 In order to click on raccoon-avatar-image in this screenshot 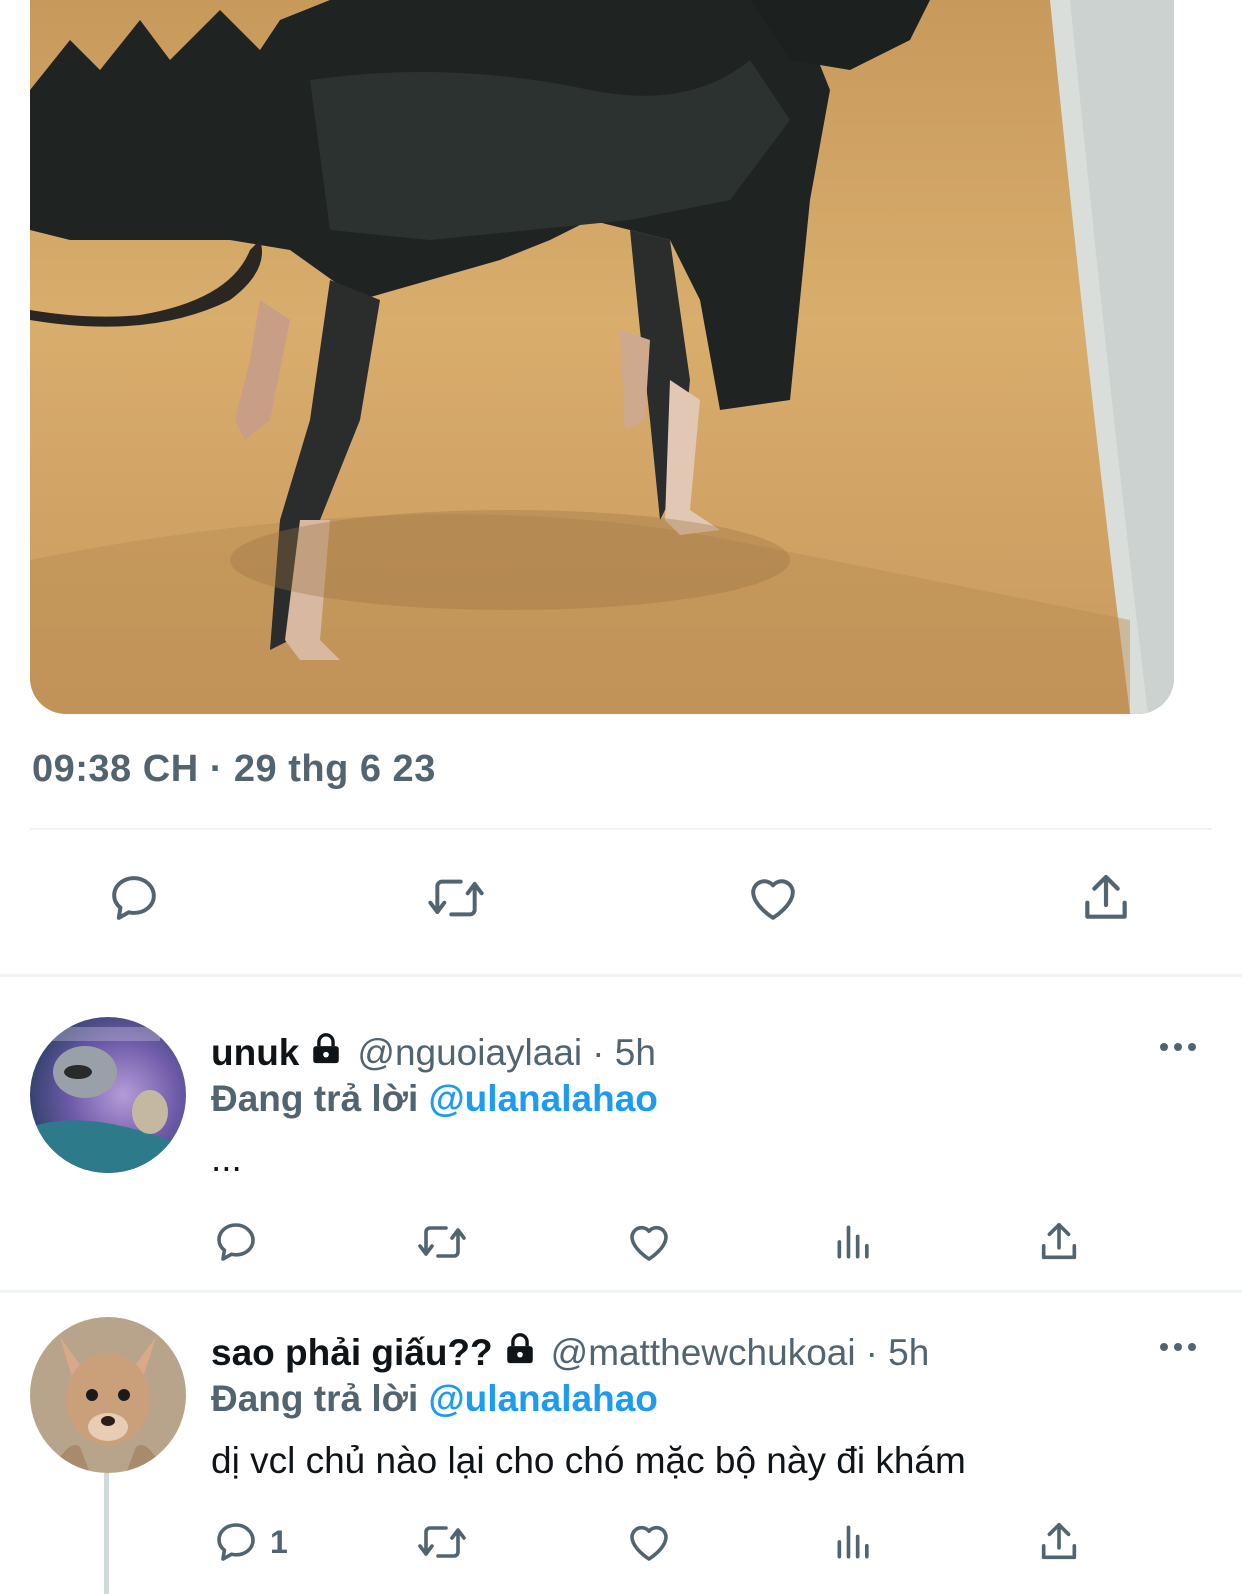, I will do `click(108, 1095)`.